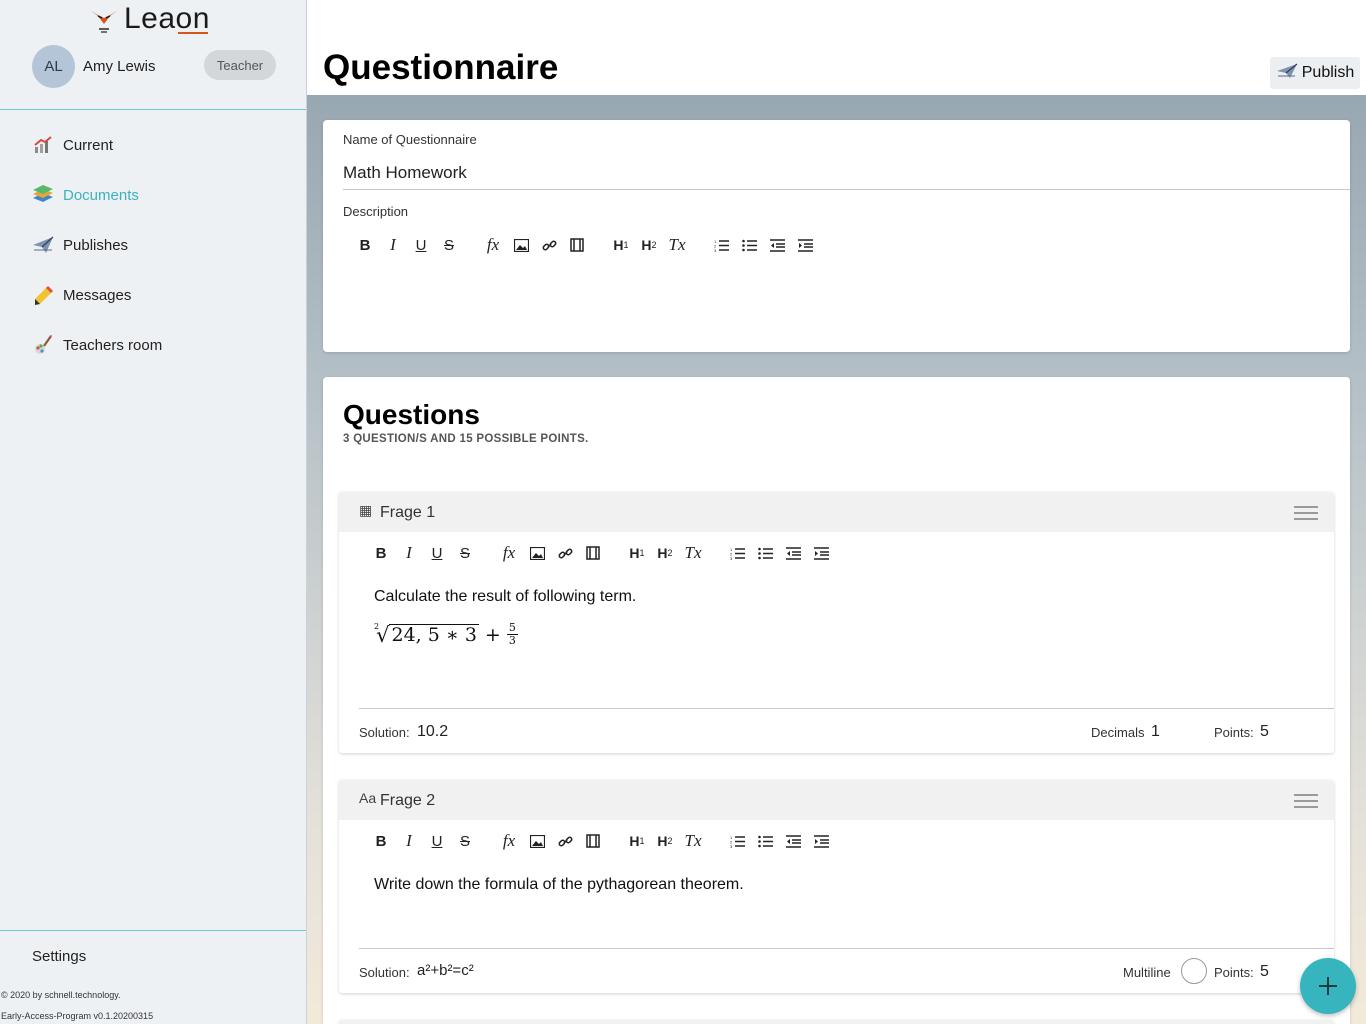  I want to click on question-card, so click(836, 1022).